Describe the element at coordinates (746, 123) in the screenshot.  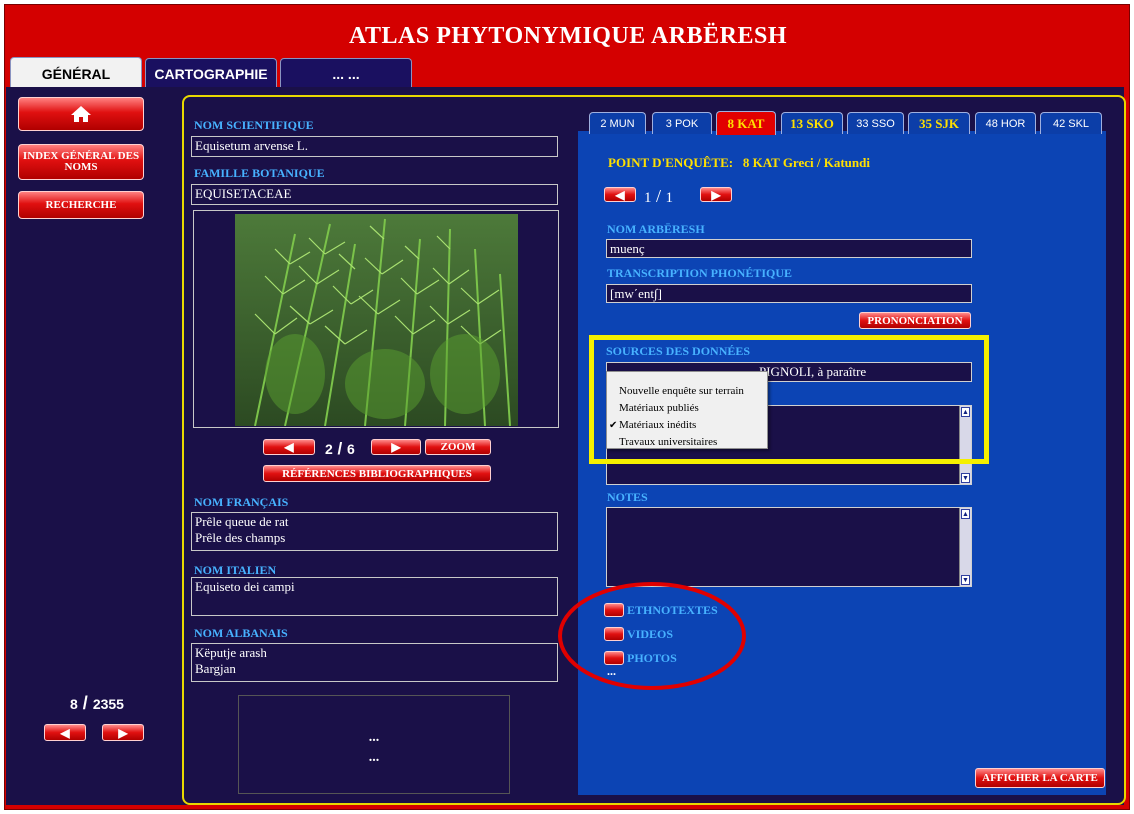
I see `tab-point-8-kat: 8 KAT` at that location.